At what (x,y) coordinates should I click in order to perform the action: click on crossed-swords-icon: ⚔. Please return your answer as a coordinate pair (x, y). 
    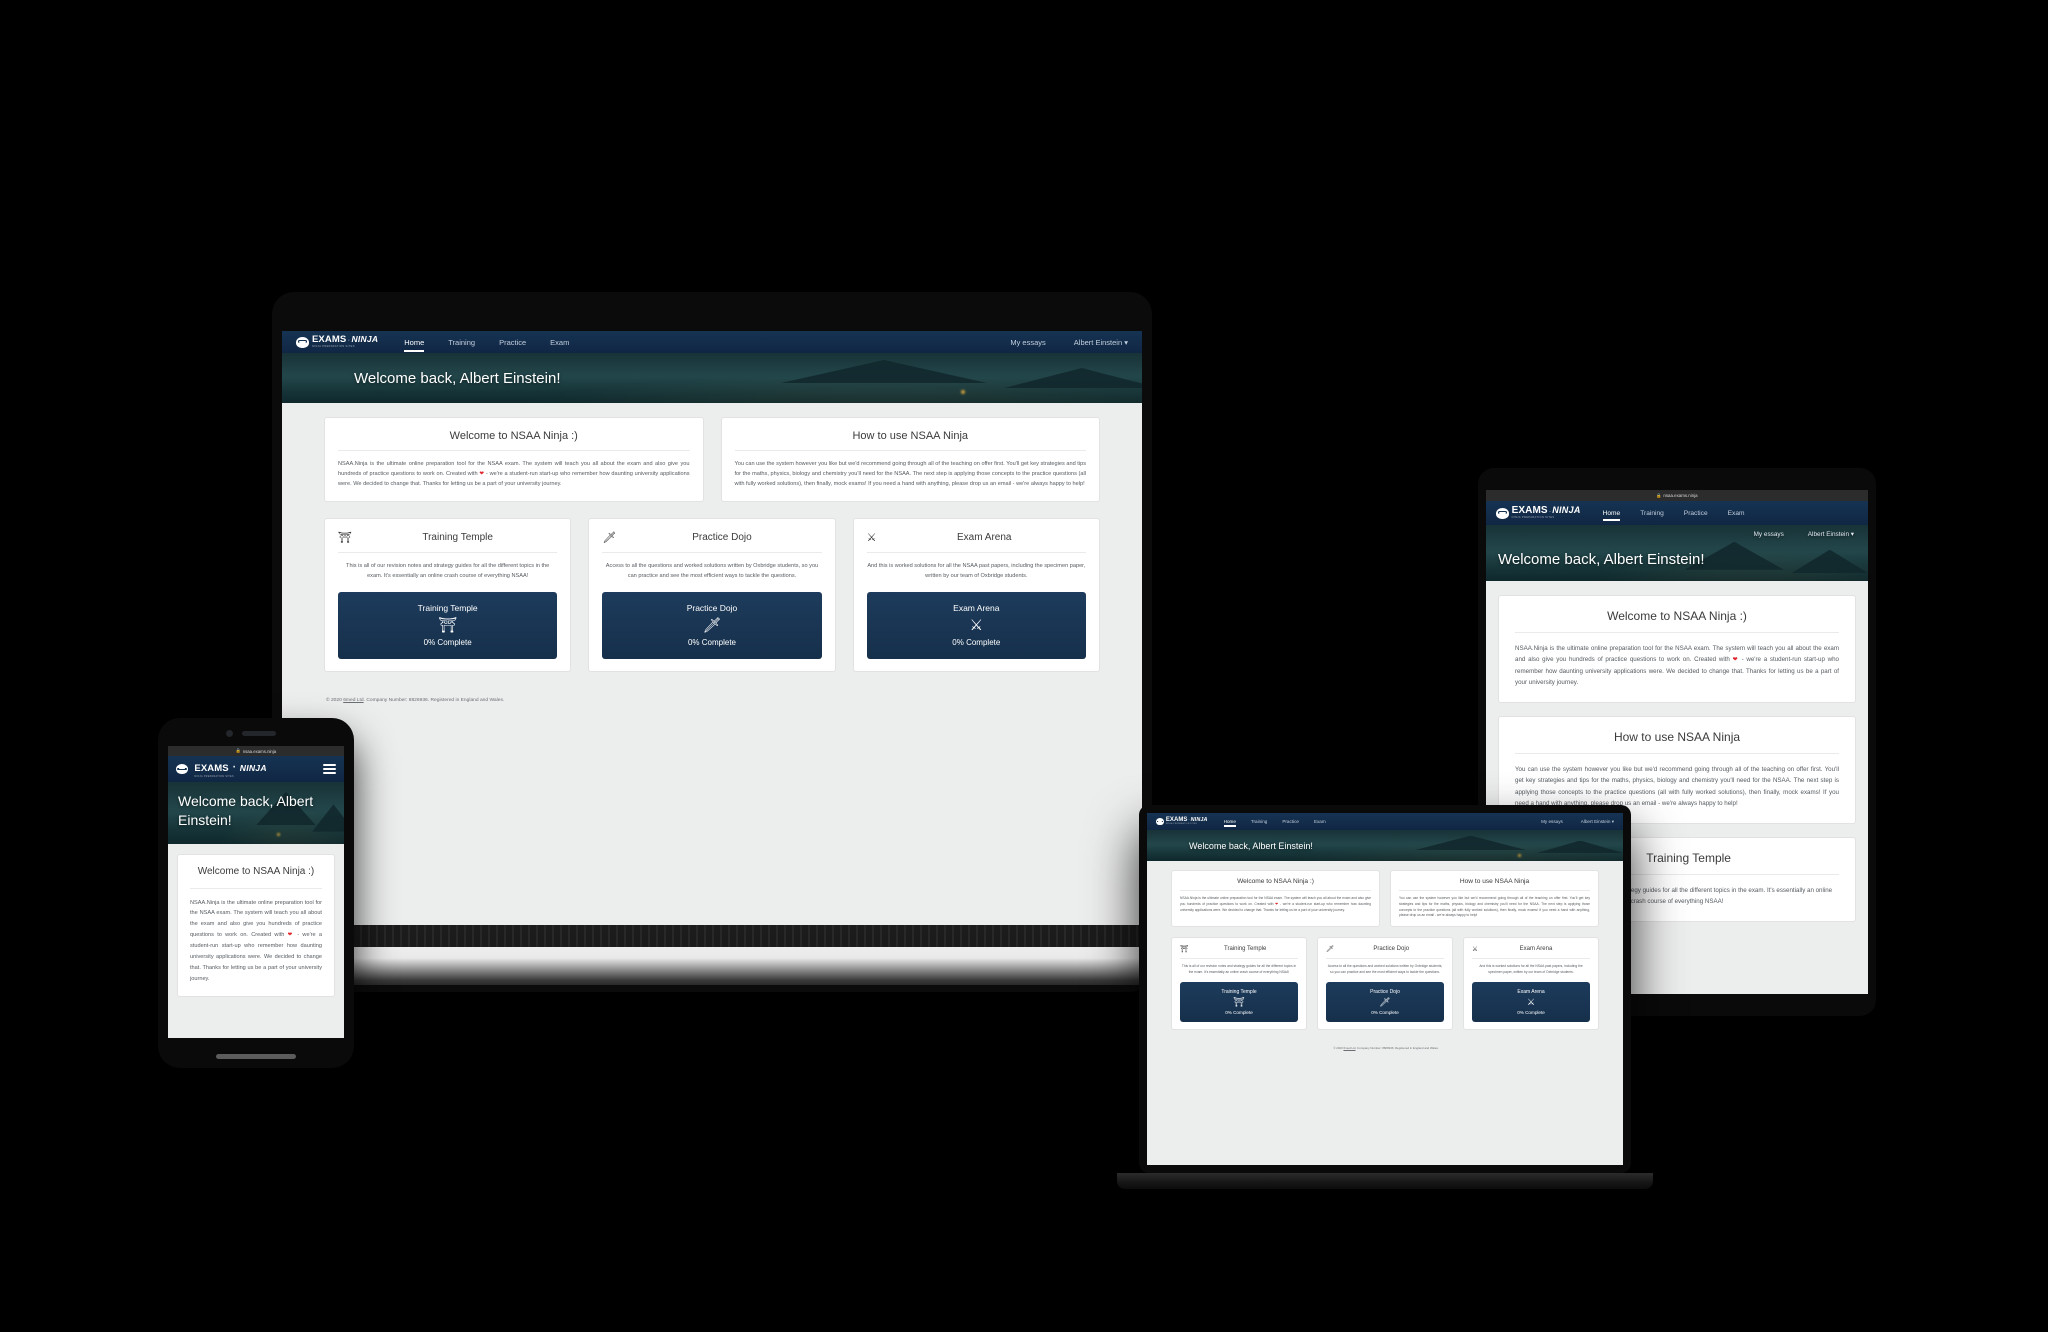
    Looking at the image, I should click on (1475, 950).